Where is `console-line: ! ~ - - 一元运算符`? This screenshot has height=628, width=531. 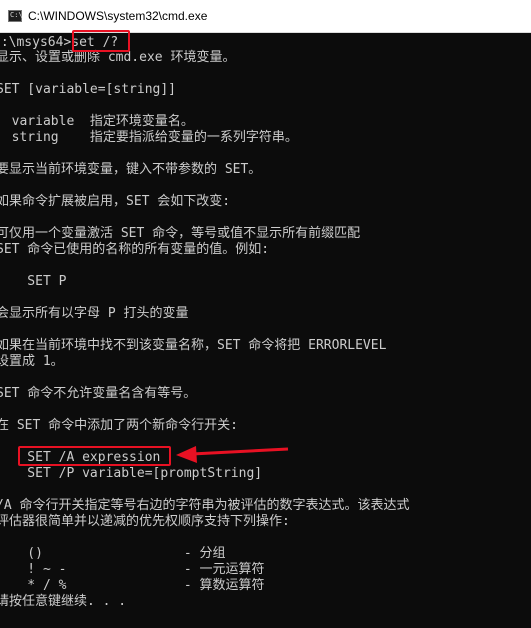 console-line: ! ~ - - 一元运算符 is located at coordinates (132, 569).